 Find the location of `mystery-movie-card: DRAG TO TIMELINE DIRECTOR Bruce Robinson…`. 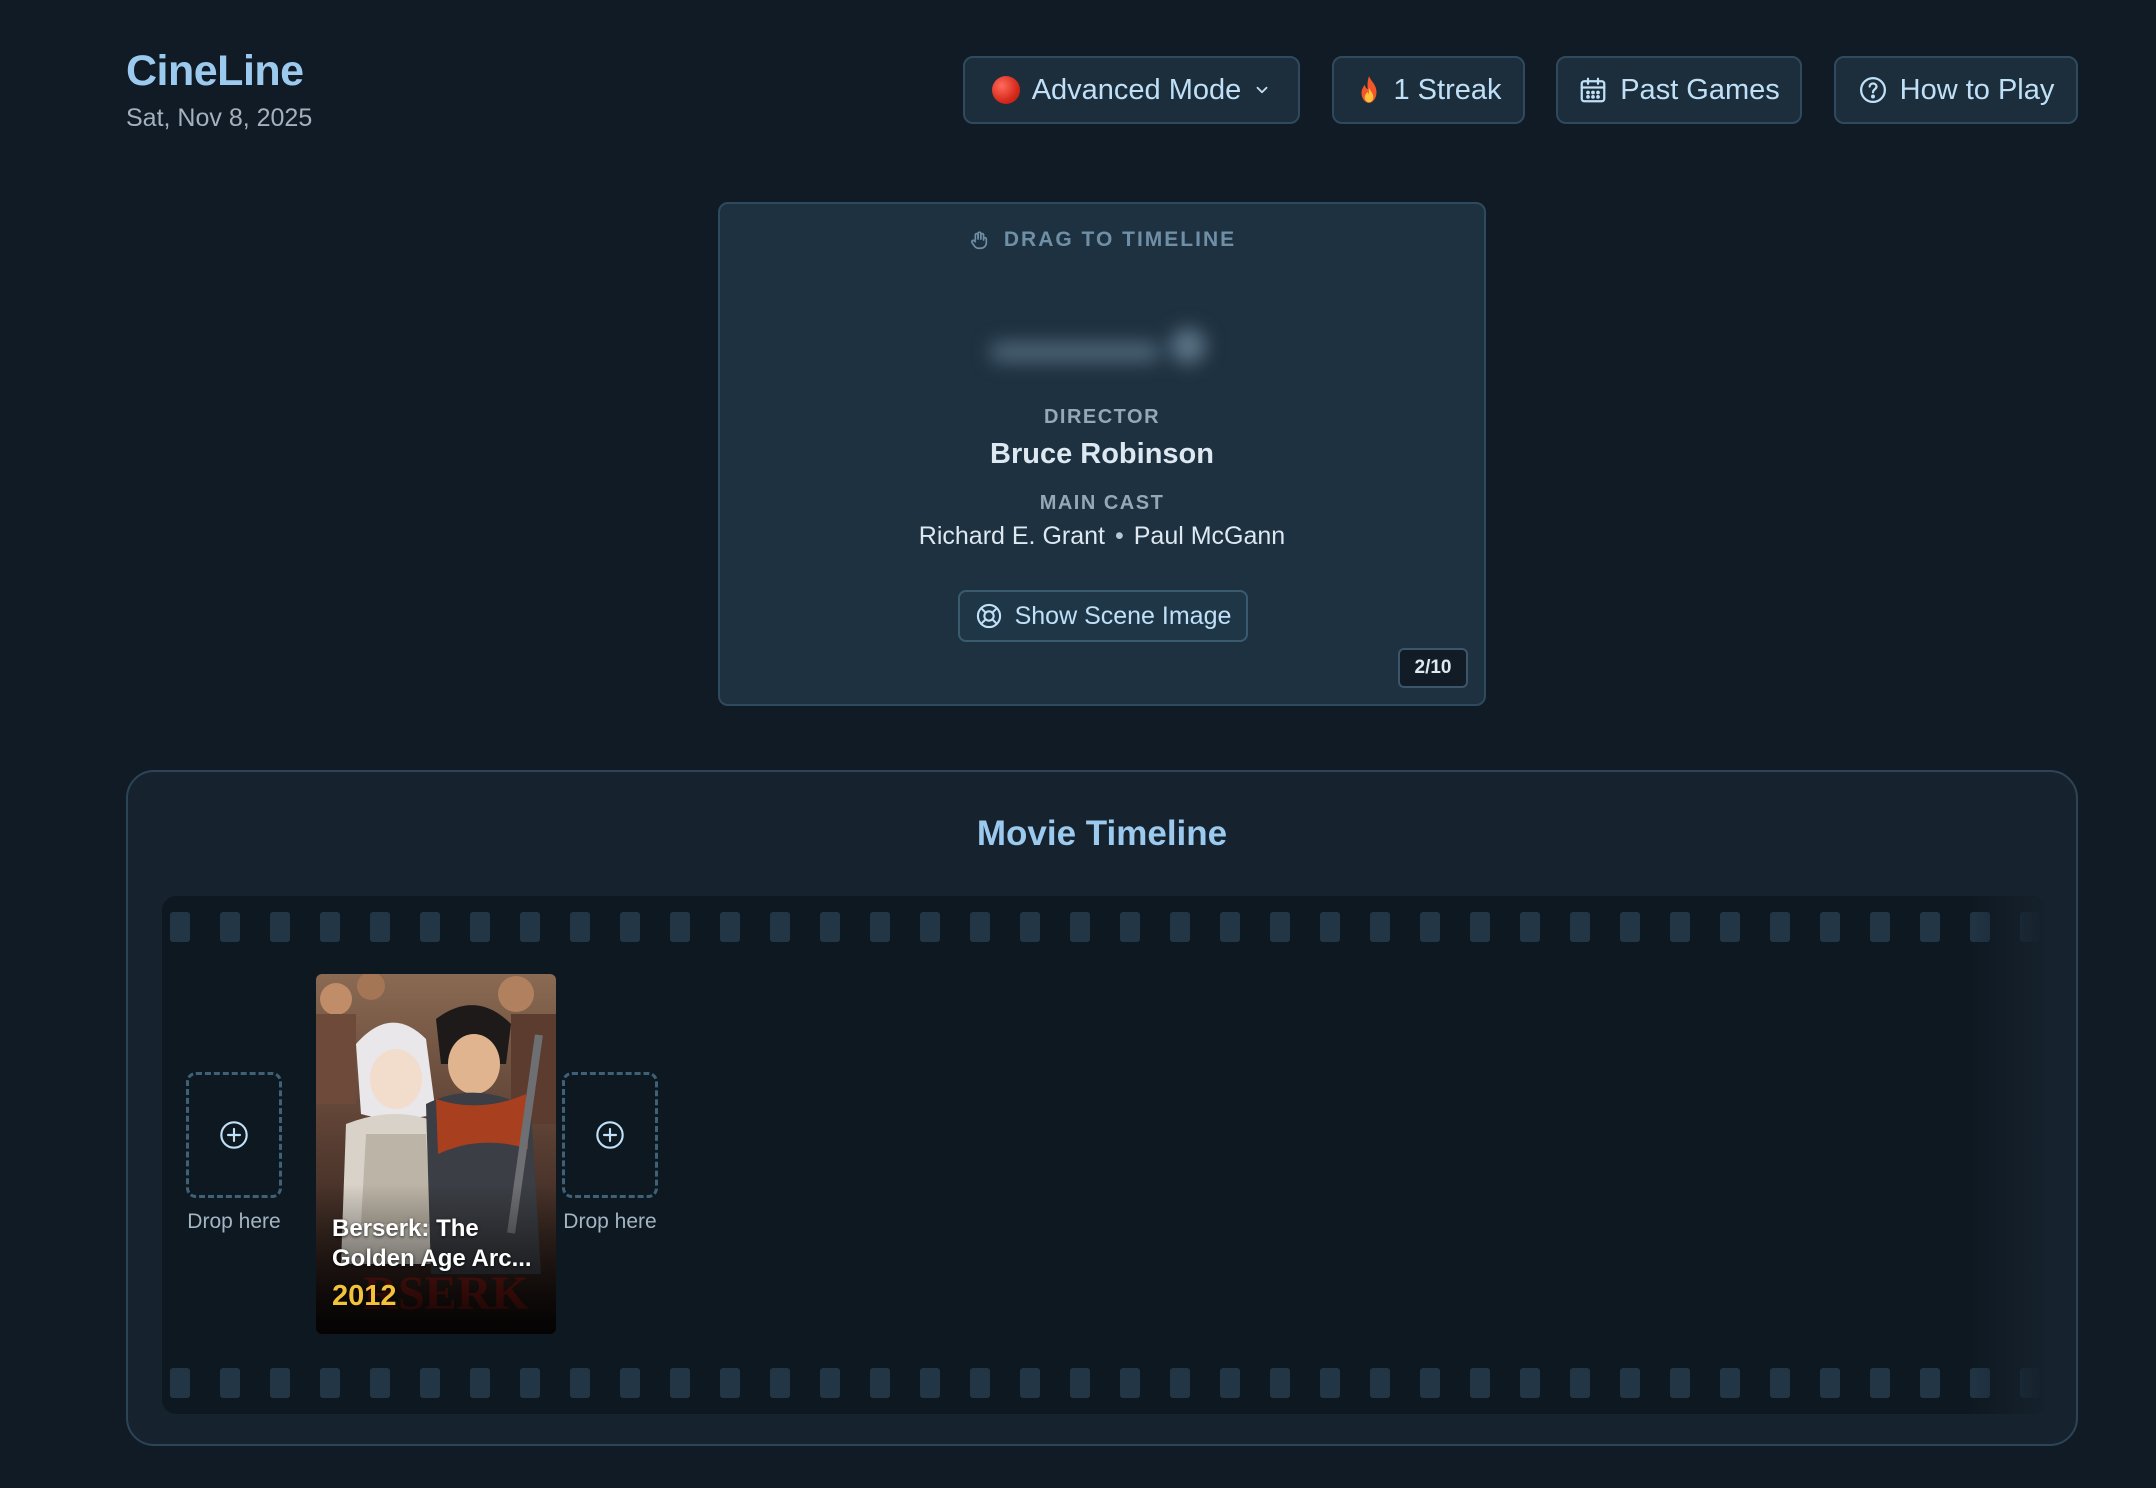

mystery-movie-card: DRAG TO TIMELINE DIRECTOR Bruce Robinson… is located at coordinates (1102, 454).